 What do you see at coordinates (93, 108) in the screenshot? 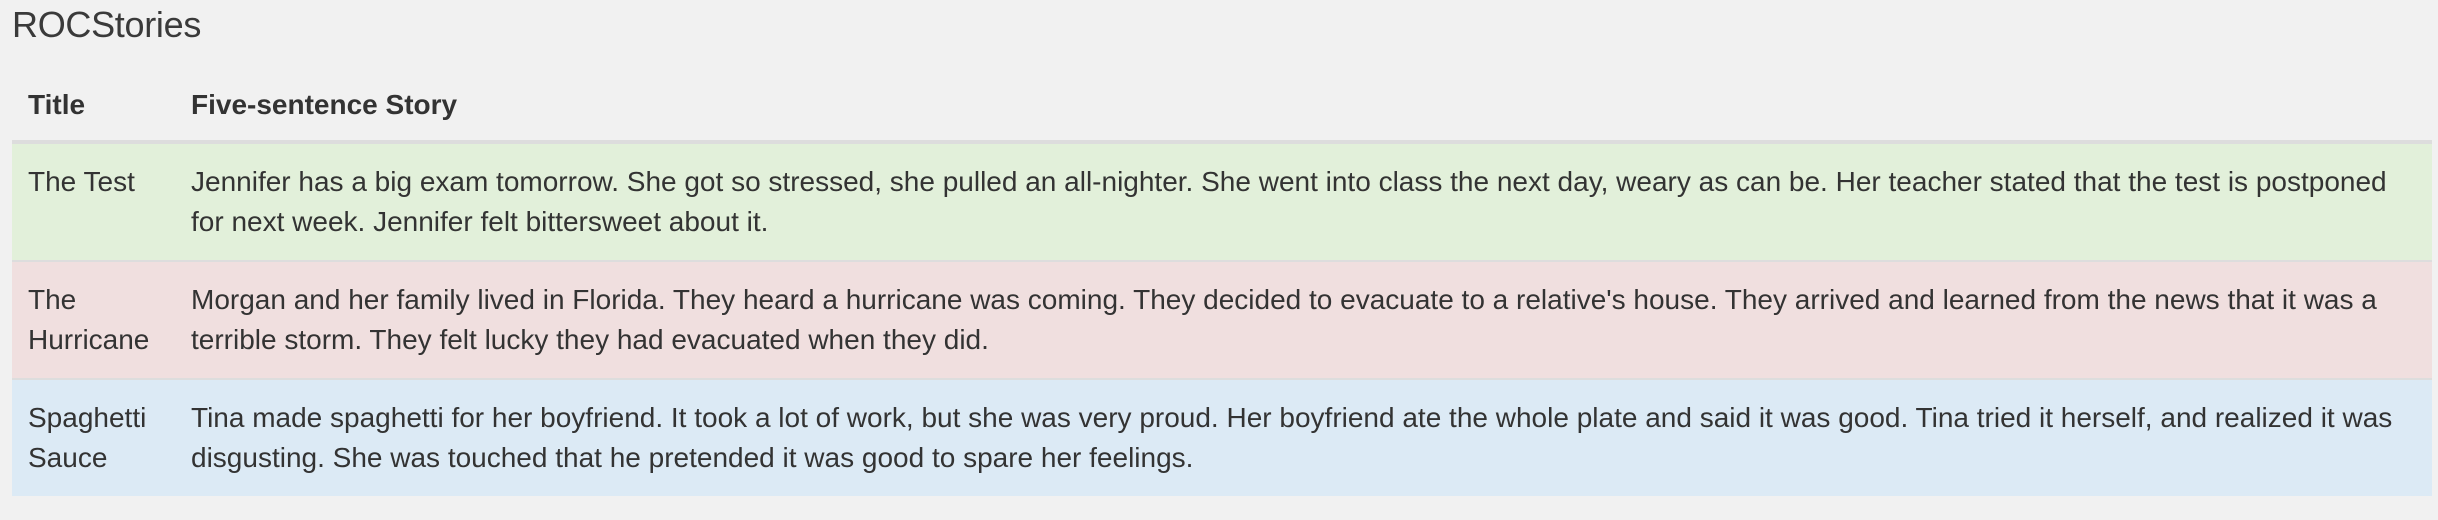
I see `column-header-title: Title` at bounding box center [93, 108].